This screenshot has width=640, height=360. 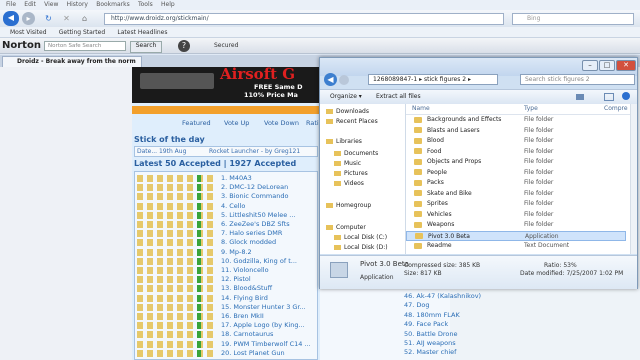 What do you see at coordinates (236, 123) in the screenshot?
I see `tab-vote-up: Vote Up` at bounding box center [236, 123].